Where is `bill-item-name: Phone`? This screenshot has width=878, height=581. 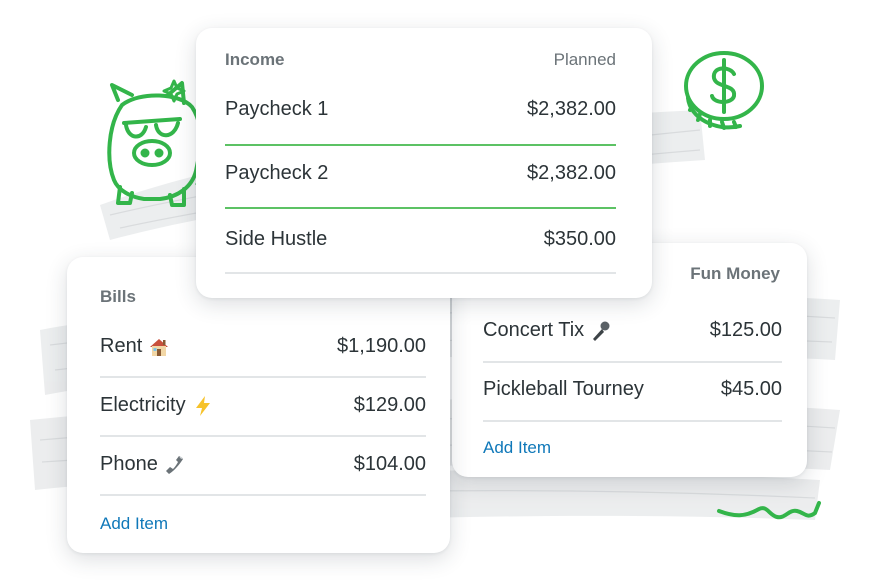 bill-item-name: Phone is located at coordinates (129, 464).